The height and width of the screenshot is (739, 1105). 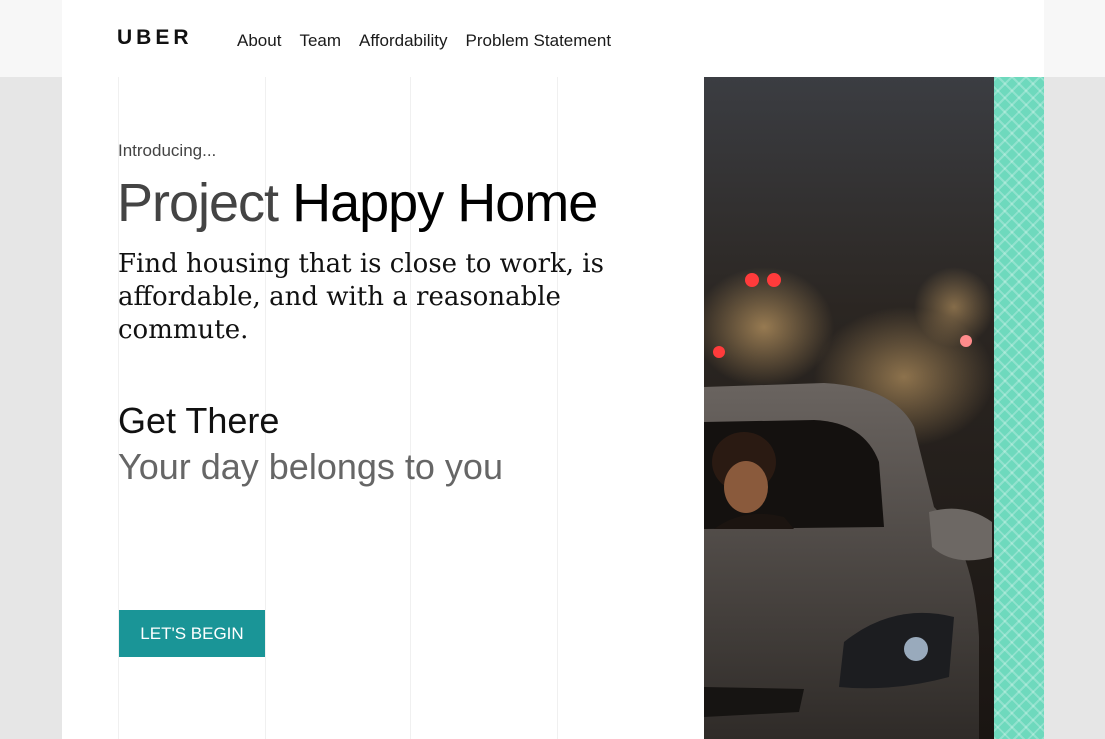 I want to click on subtext: Your day belongs to you, so click(x=310, y=466).